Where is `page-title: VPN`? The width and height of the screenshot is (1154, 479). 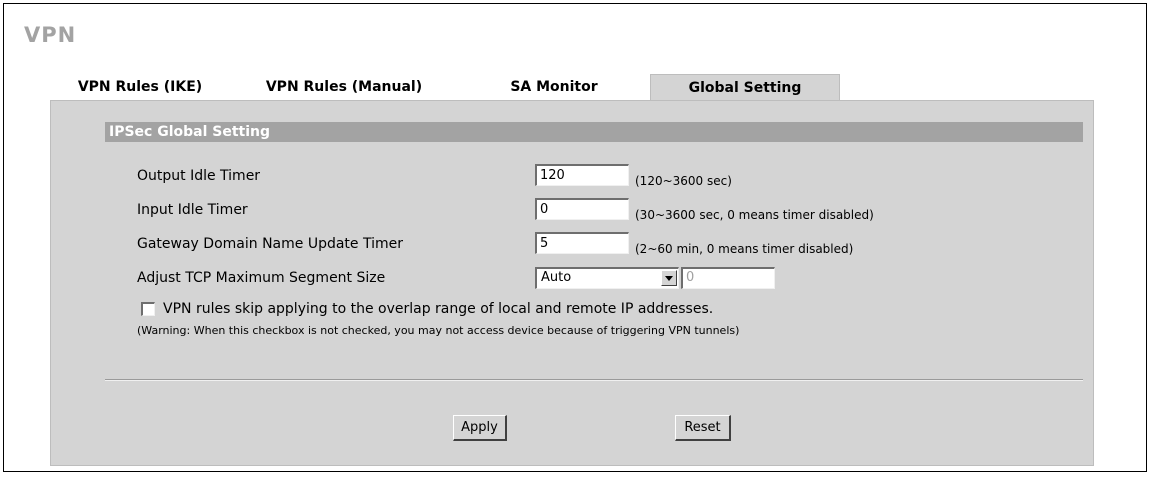
page-title: VPN is located at coordinates (50, 35).